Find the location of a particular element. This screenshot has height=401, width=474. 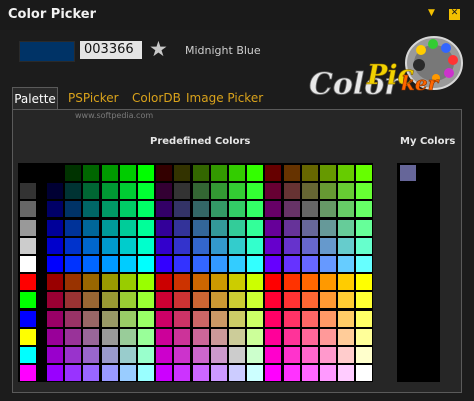

tab-pspicker: PSPicker is located at coordinates (93, 98).